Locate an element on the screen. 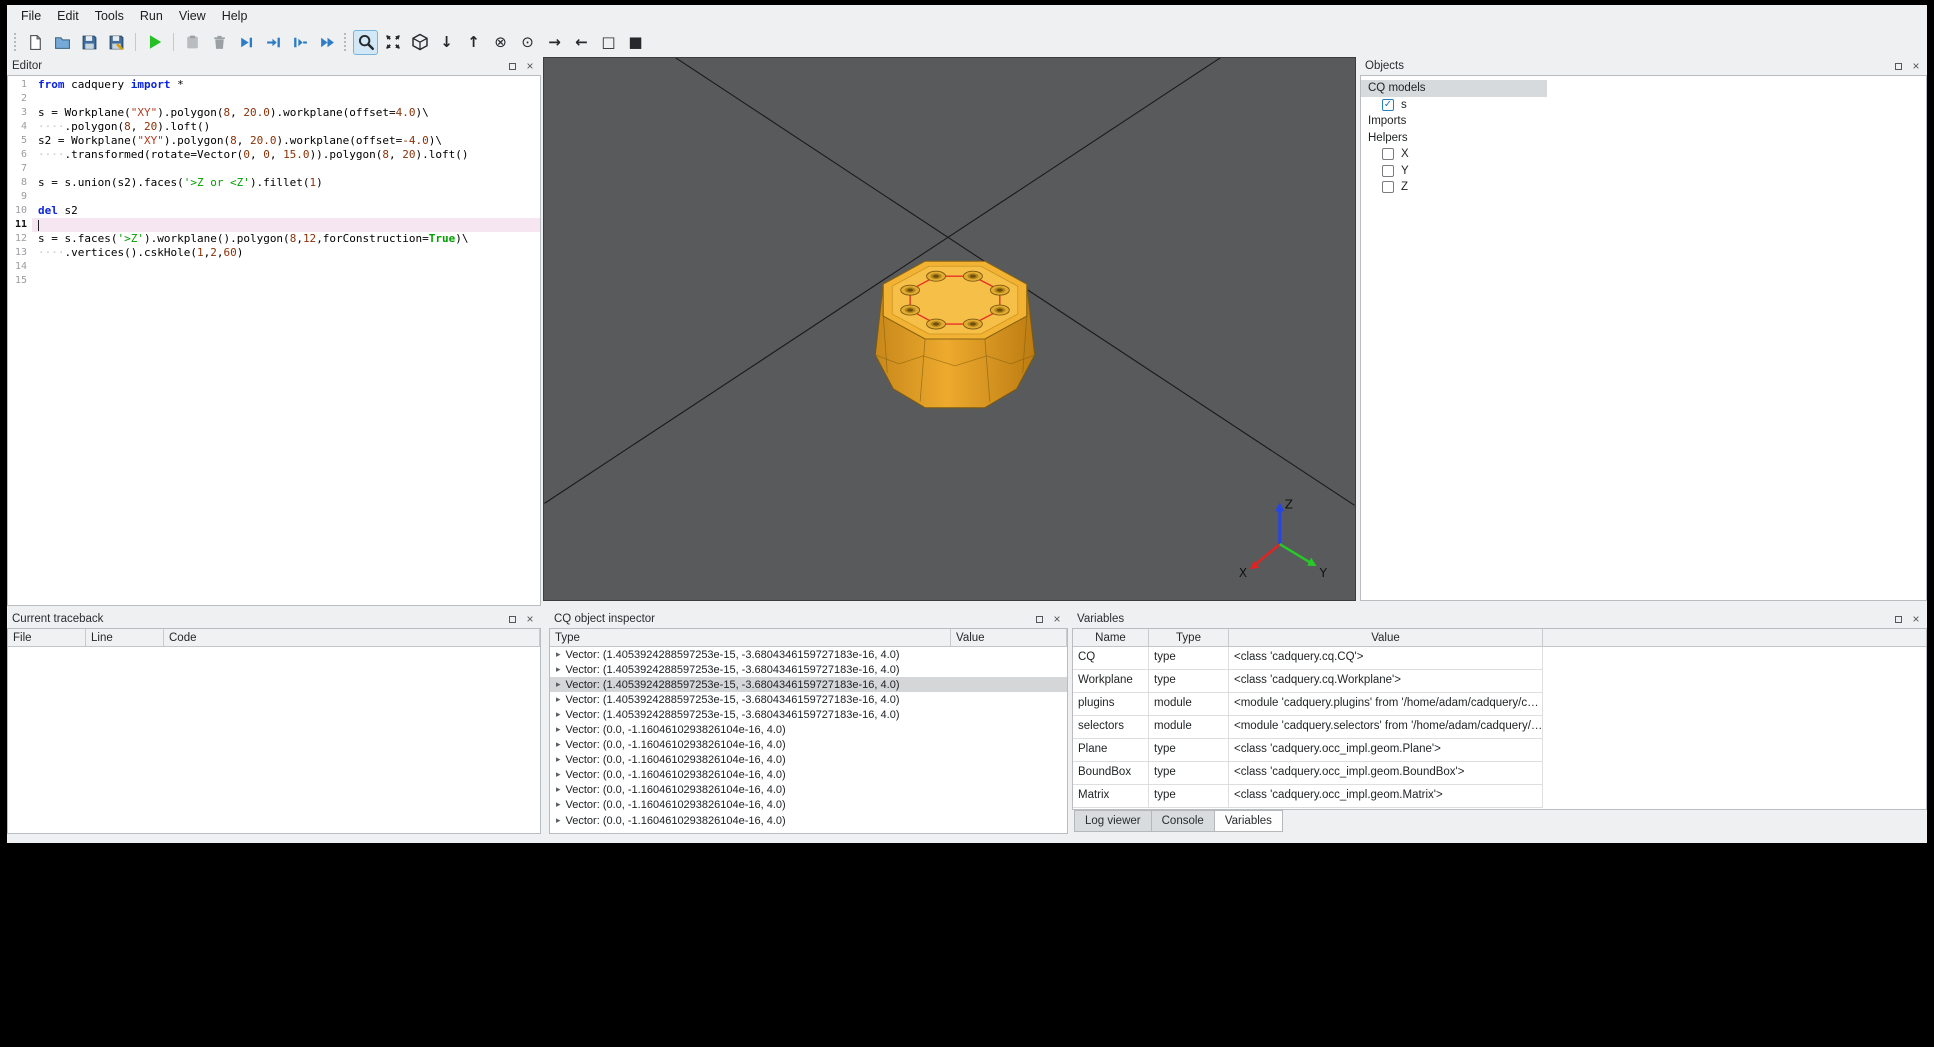 This screenshot has width=1934, height=1047. code-line: 15 is located at coordinates (274, 281).